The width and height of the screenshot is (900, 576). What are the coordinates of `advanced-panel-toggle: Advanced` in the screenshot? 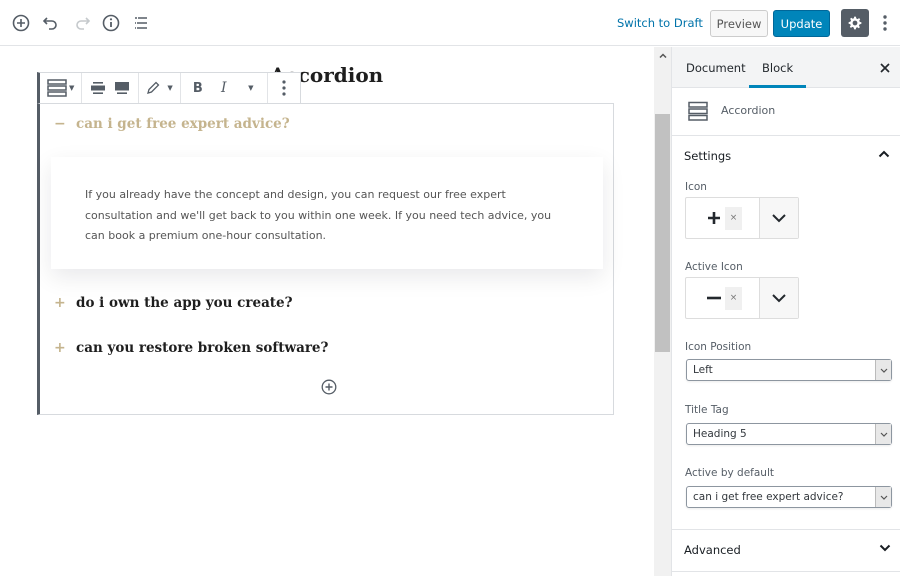 It's located at (786, 550).